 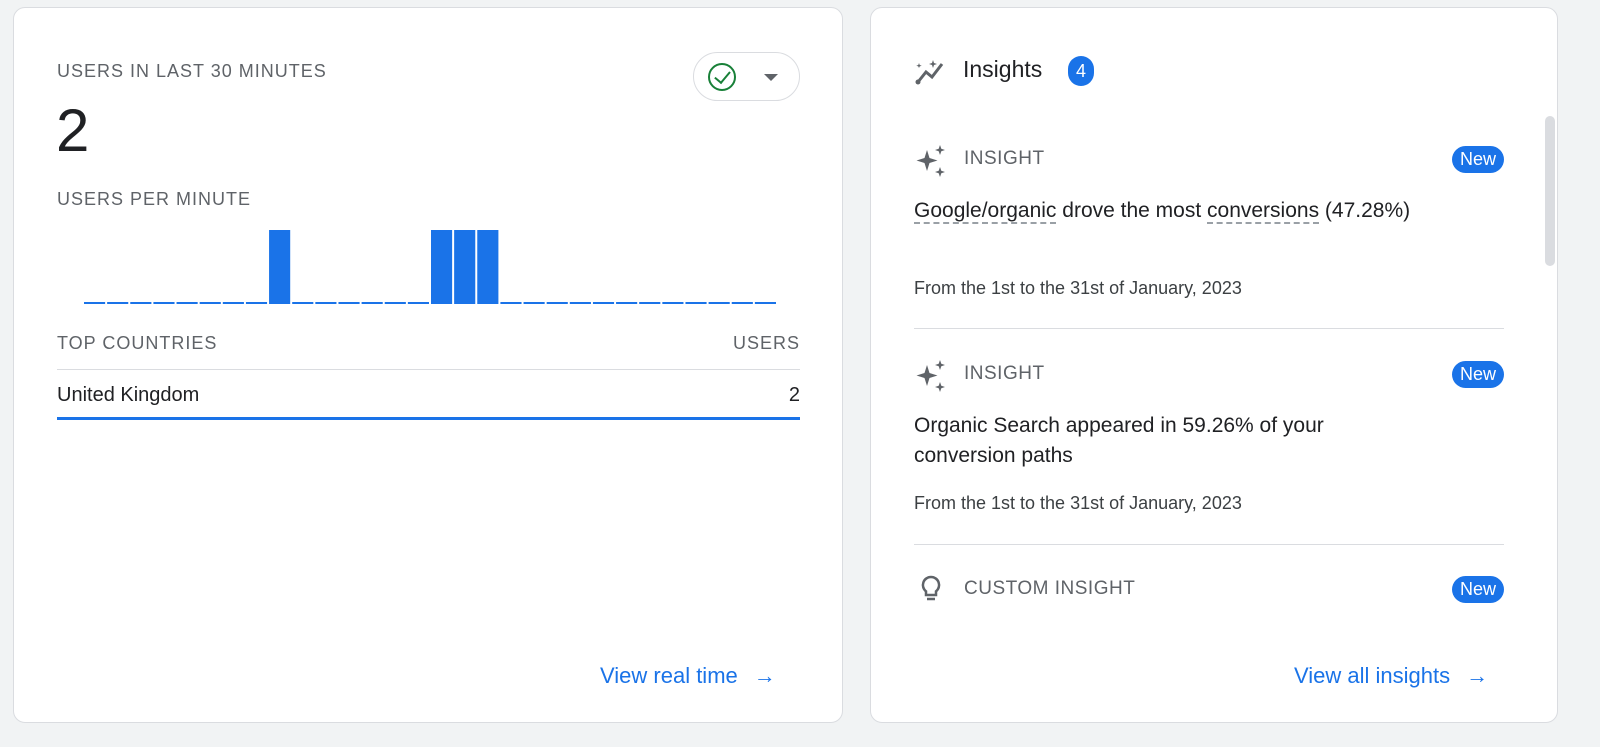 What do you see at coordinates (1050, 588) in the screenshot?
I see `insight-type: CUSTOM INSIGHT` at bounding box center [1050, 588].